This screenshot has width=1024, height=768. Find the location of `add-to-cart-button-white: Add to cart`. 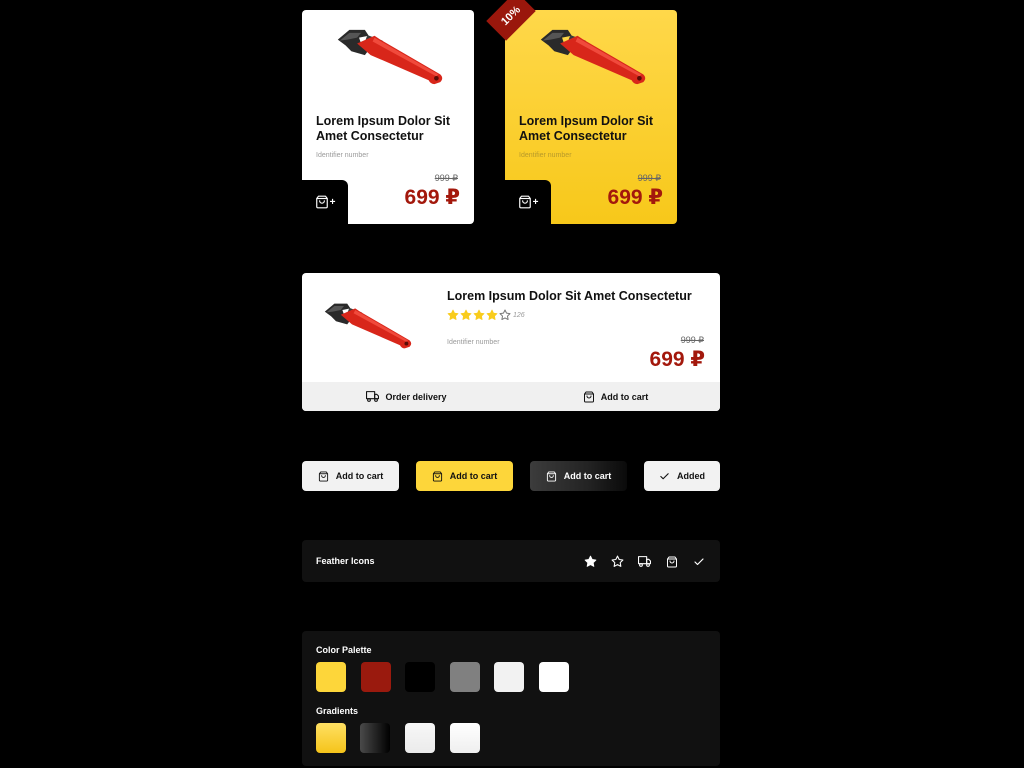

add-to-cart-button-white: Add to cart is located at coordinates (350, 476).